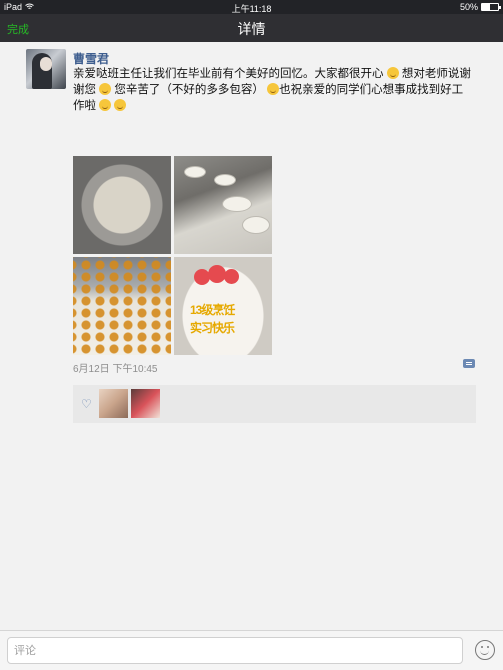 The image size is (503, 670). What do you see at coordinates (491, 7) in the screenshot?
I see `battery-icon` at bounding box center [491, 7].